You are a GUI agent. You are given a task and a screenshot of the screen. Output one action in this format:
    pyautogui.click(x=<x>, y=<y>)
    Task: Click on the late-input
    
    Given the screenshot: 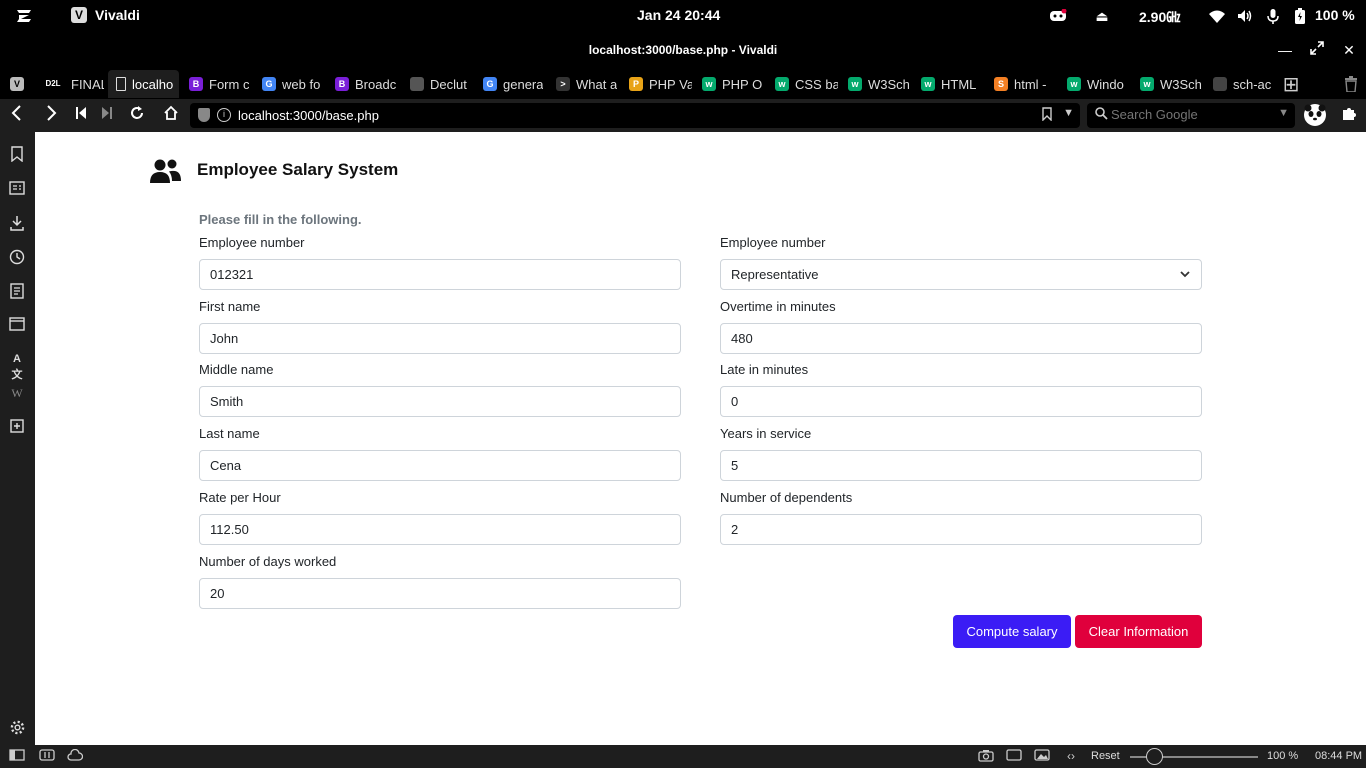 What is the action you would take?
    pyautogui.click(x=961, y=401)
    